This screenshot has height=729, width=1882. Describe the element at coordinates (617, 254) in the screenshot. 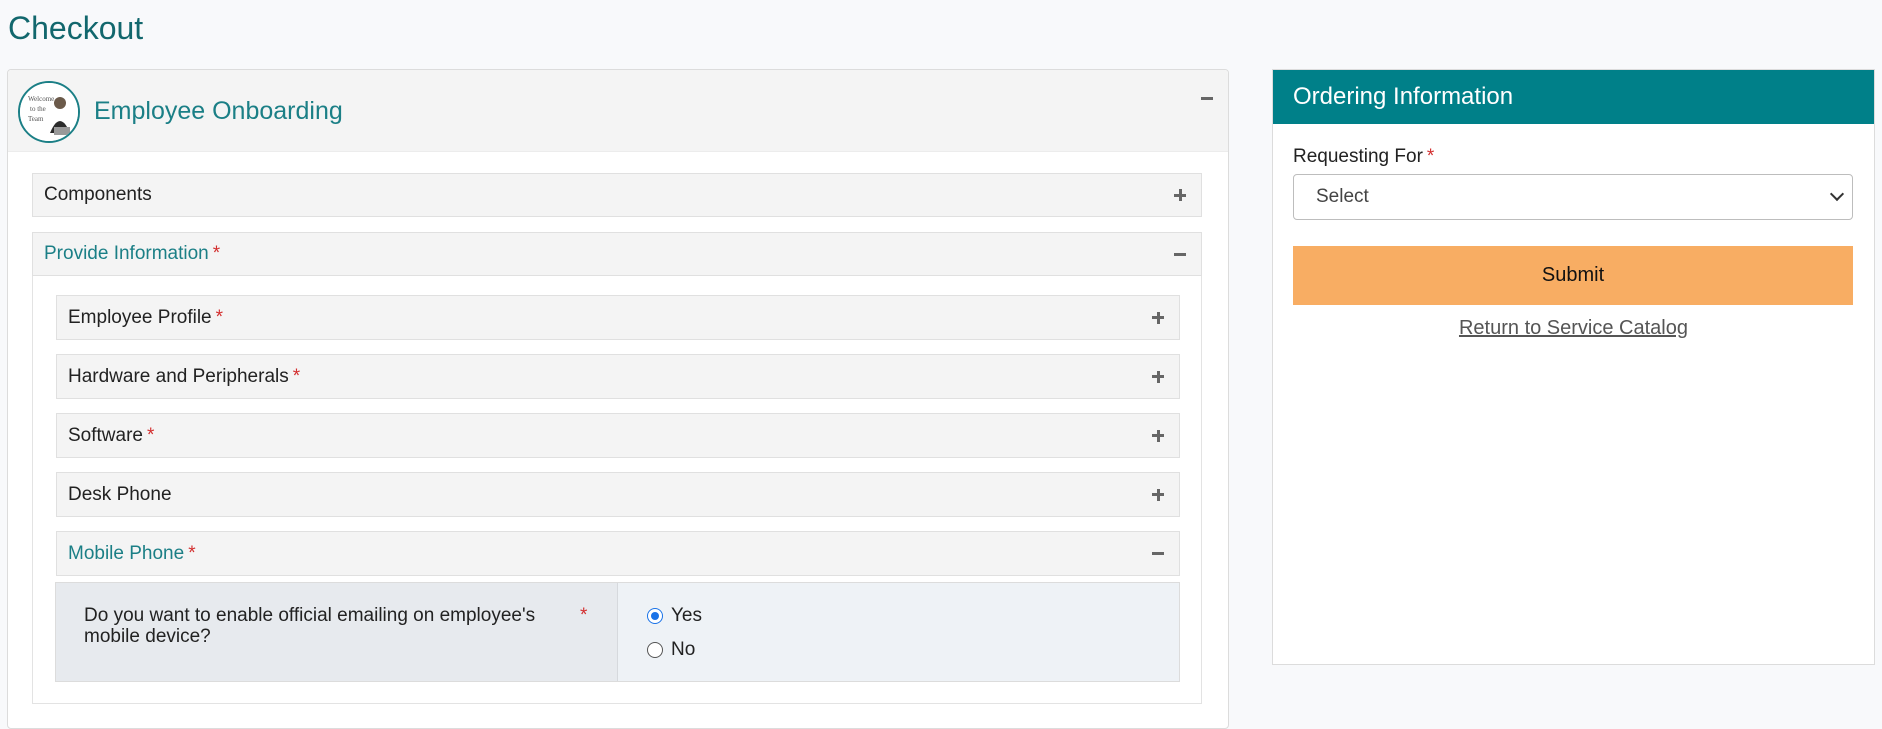

I see `provide-information-section: Provide Information *` at that location.